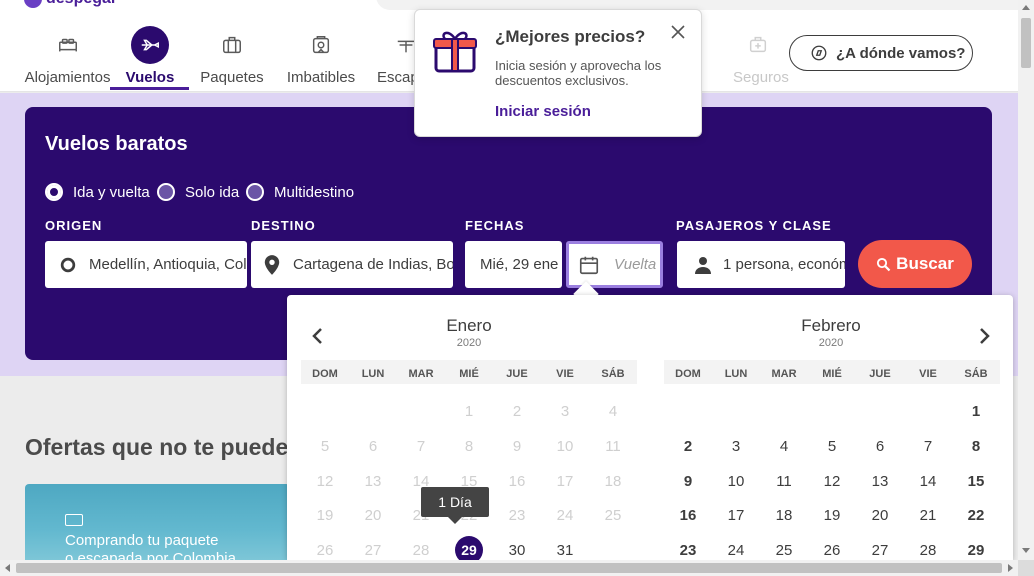 The image size is (1034, 576). Describe the element at coordinates (976, 482) in the screenshot. I see `calendar-day: 15` at that location.